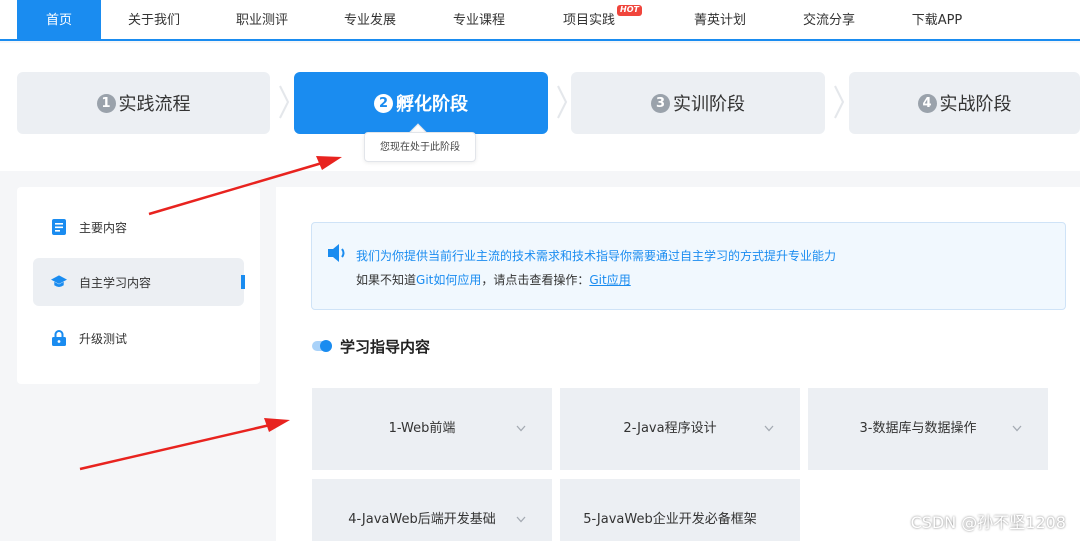 The width and height of the screenshot is (1080, 541). I want to click on notice-text: 我们为你提供当前行业主流的技术需求和技术指导你需要通过自主学习的方式提升专业能力, so click(596, 256).